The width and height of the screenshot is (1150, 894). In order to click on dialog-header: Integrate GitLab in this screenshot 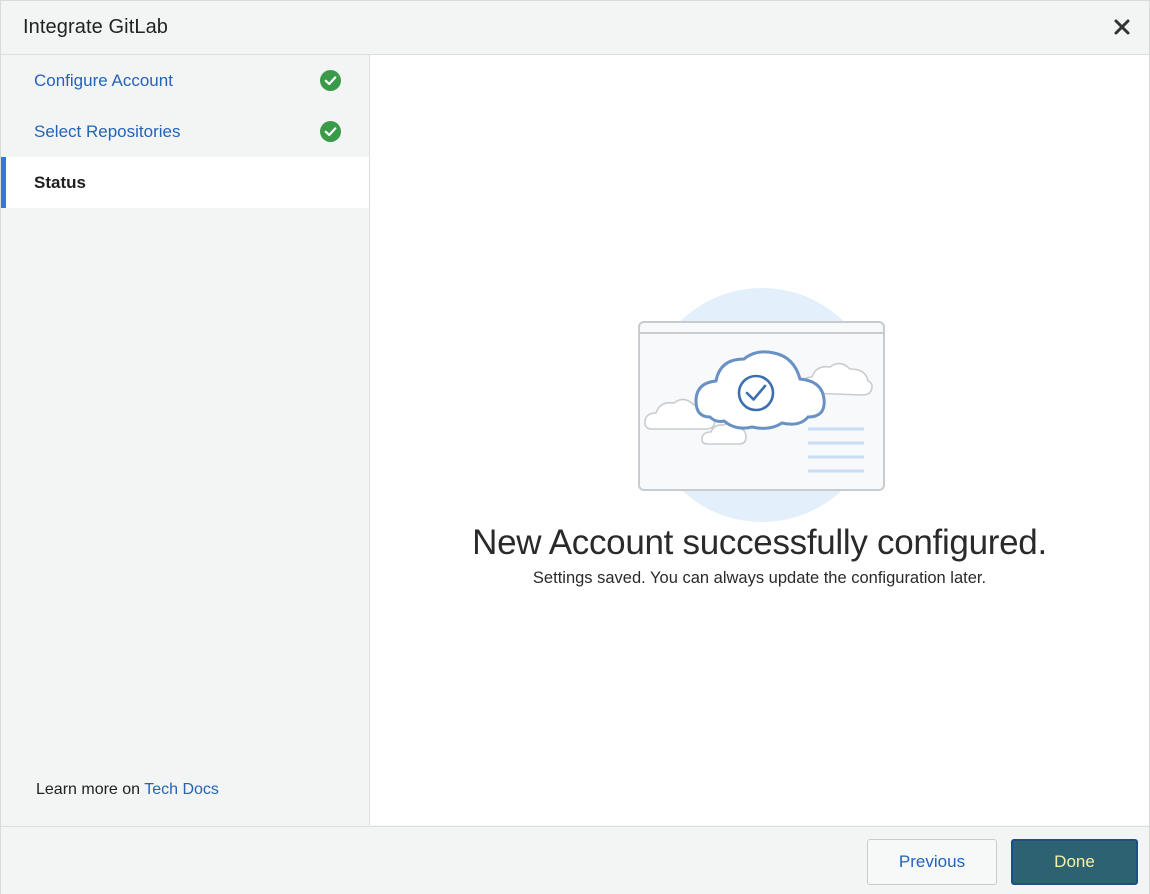, I will do `click(575, 28)`.